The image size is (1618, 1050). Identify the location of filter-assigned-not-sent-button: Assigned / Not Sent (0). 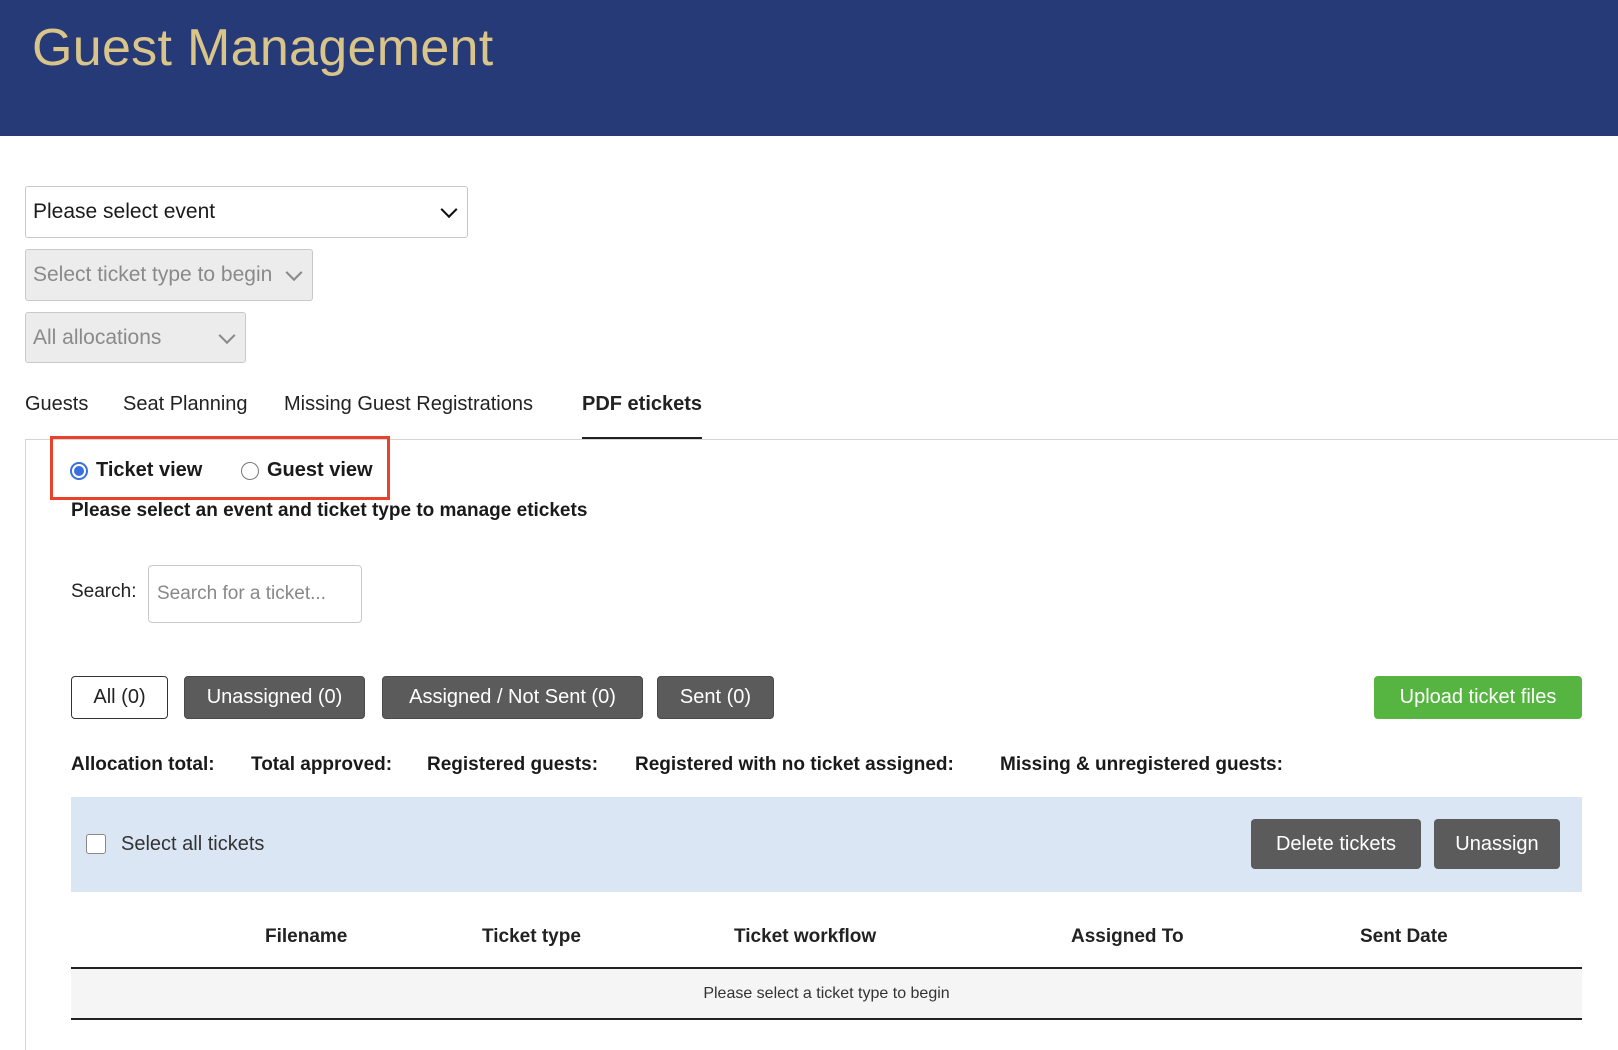
(512, 697).